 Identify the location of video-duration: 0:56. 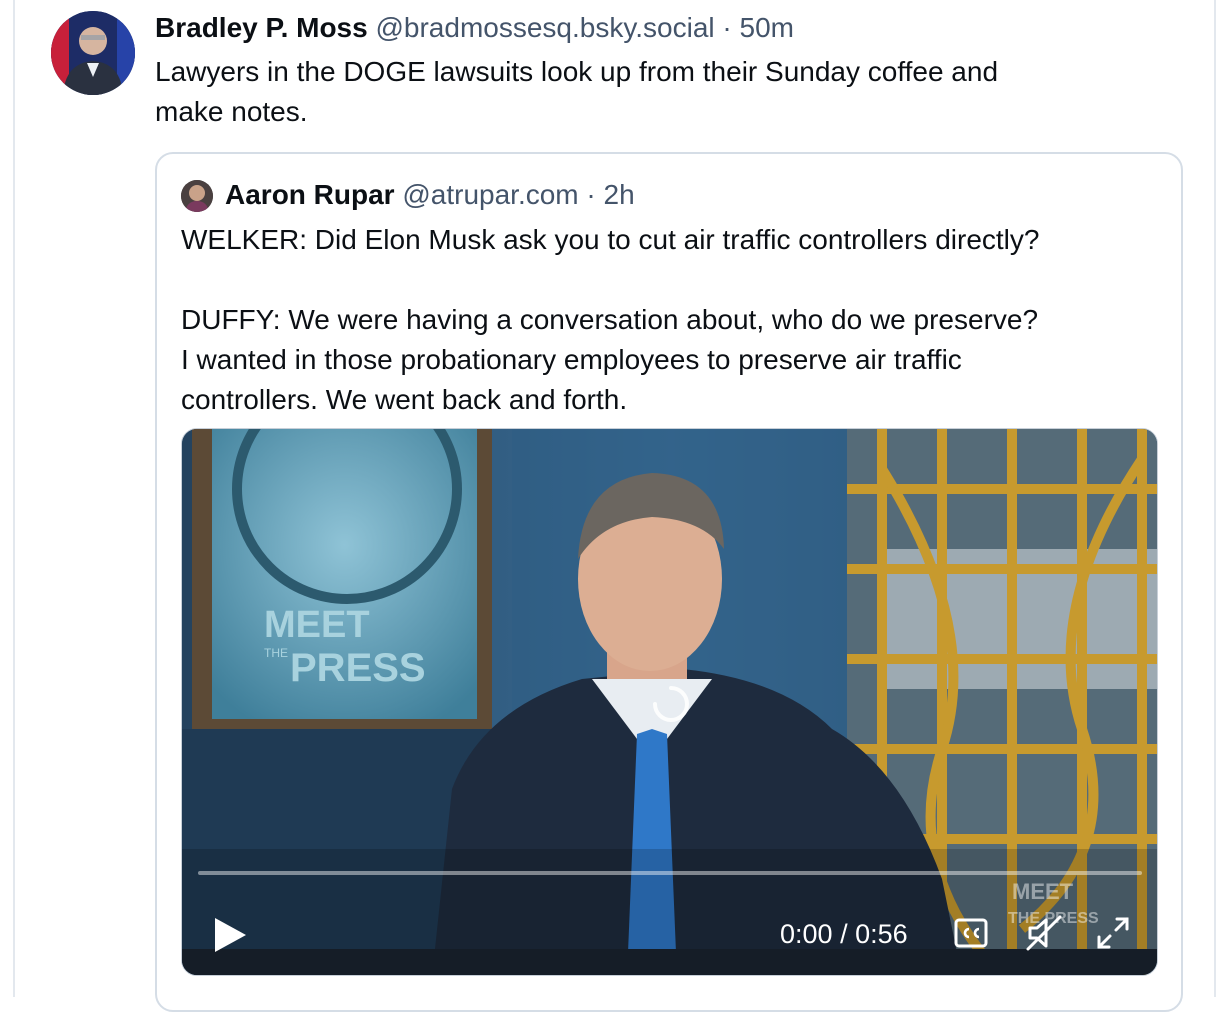
(881, 934).